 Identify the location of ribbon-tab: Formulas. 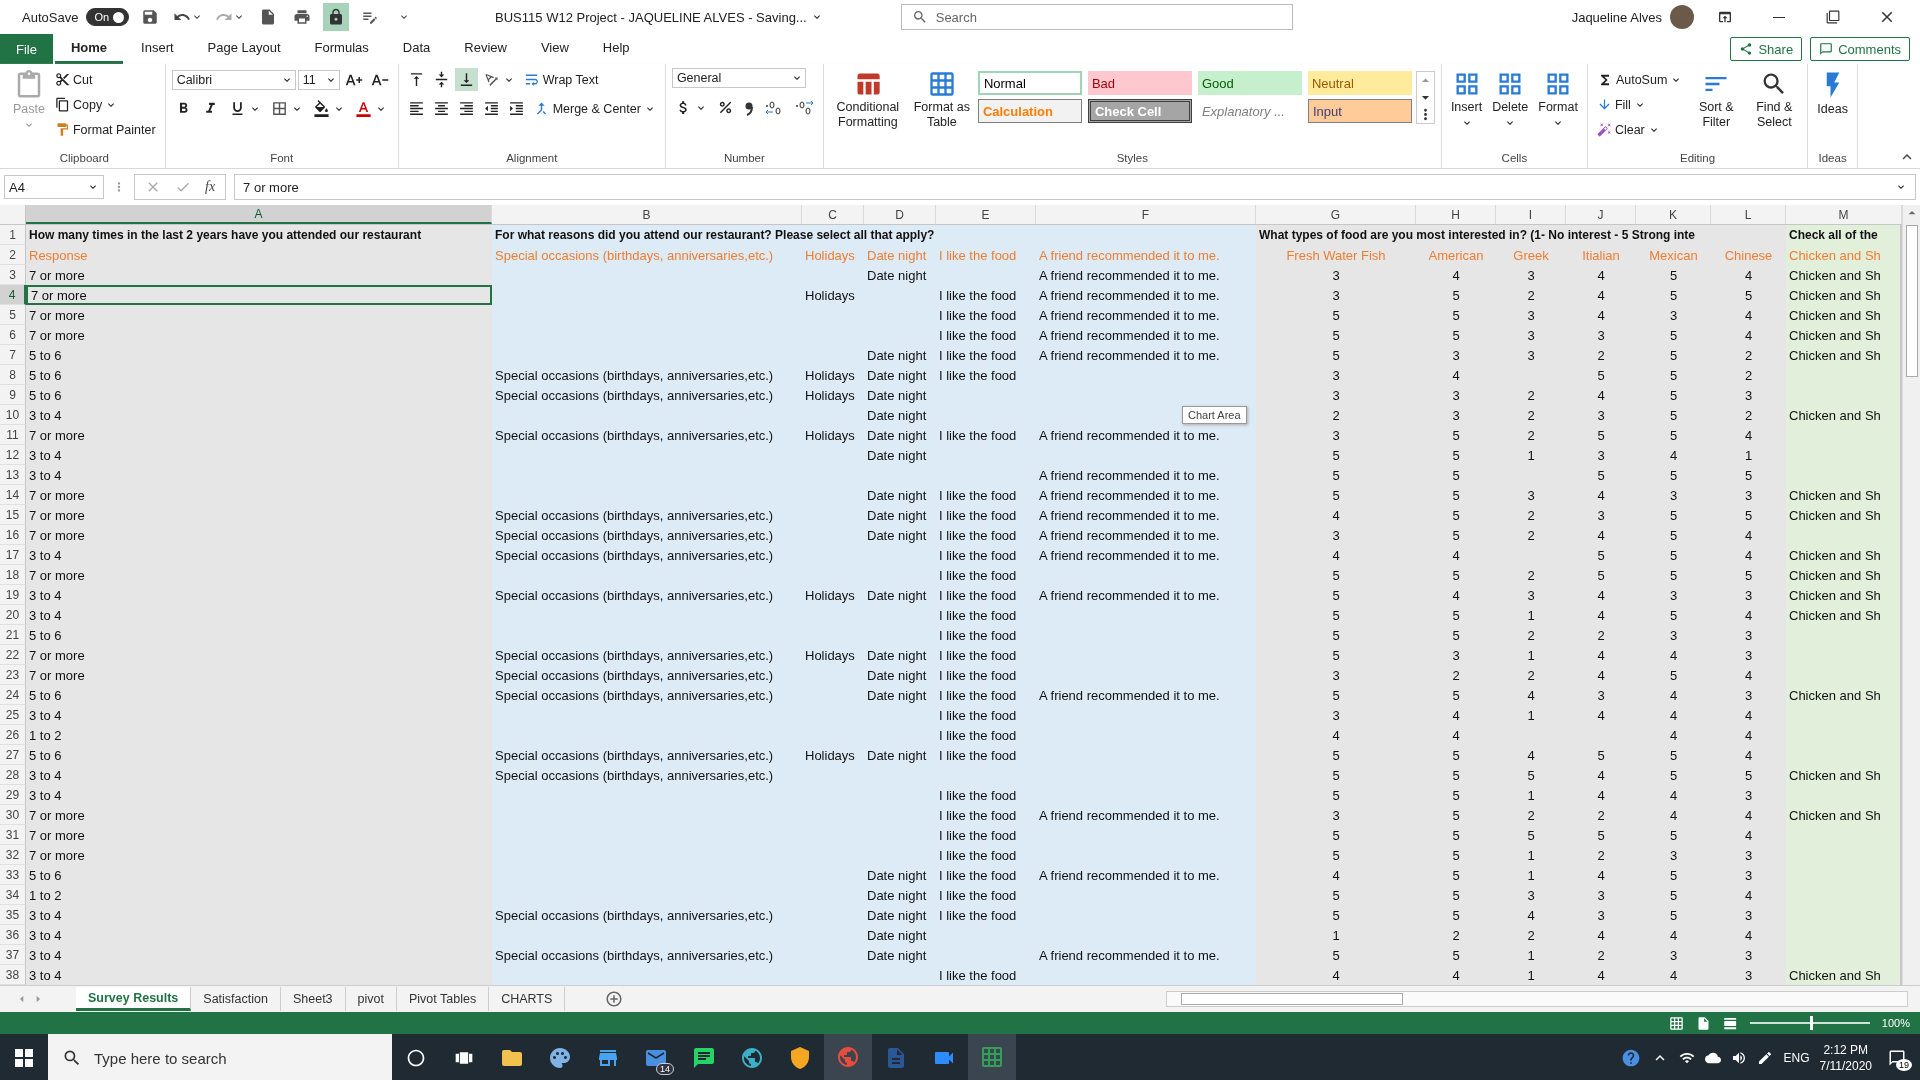
(341, 49).